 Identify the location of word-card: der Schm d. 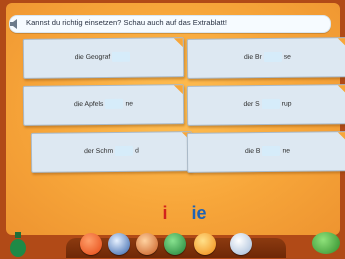
(111, 152).